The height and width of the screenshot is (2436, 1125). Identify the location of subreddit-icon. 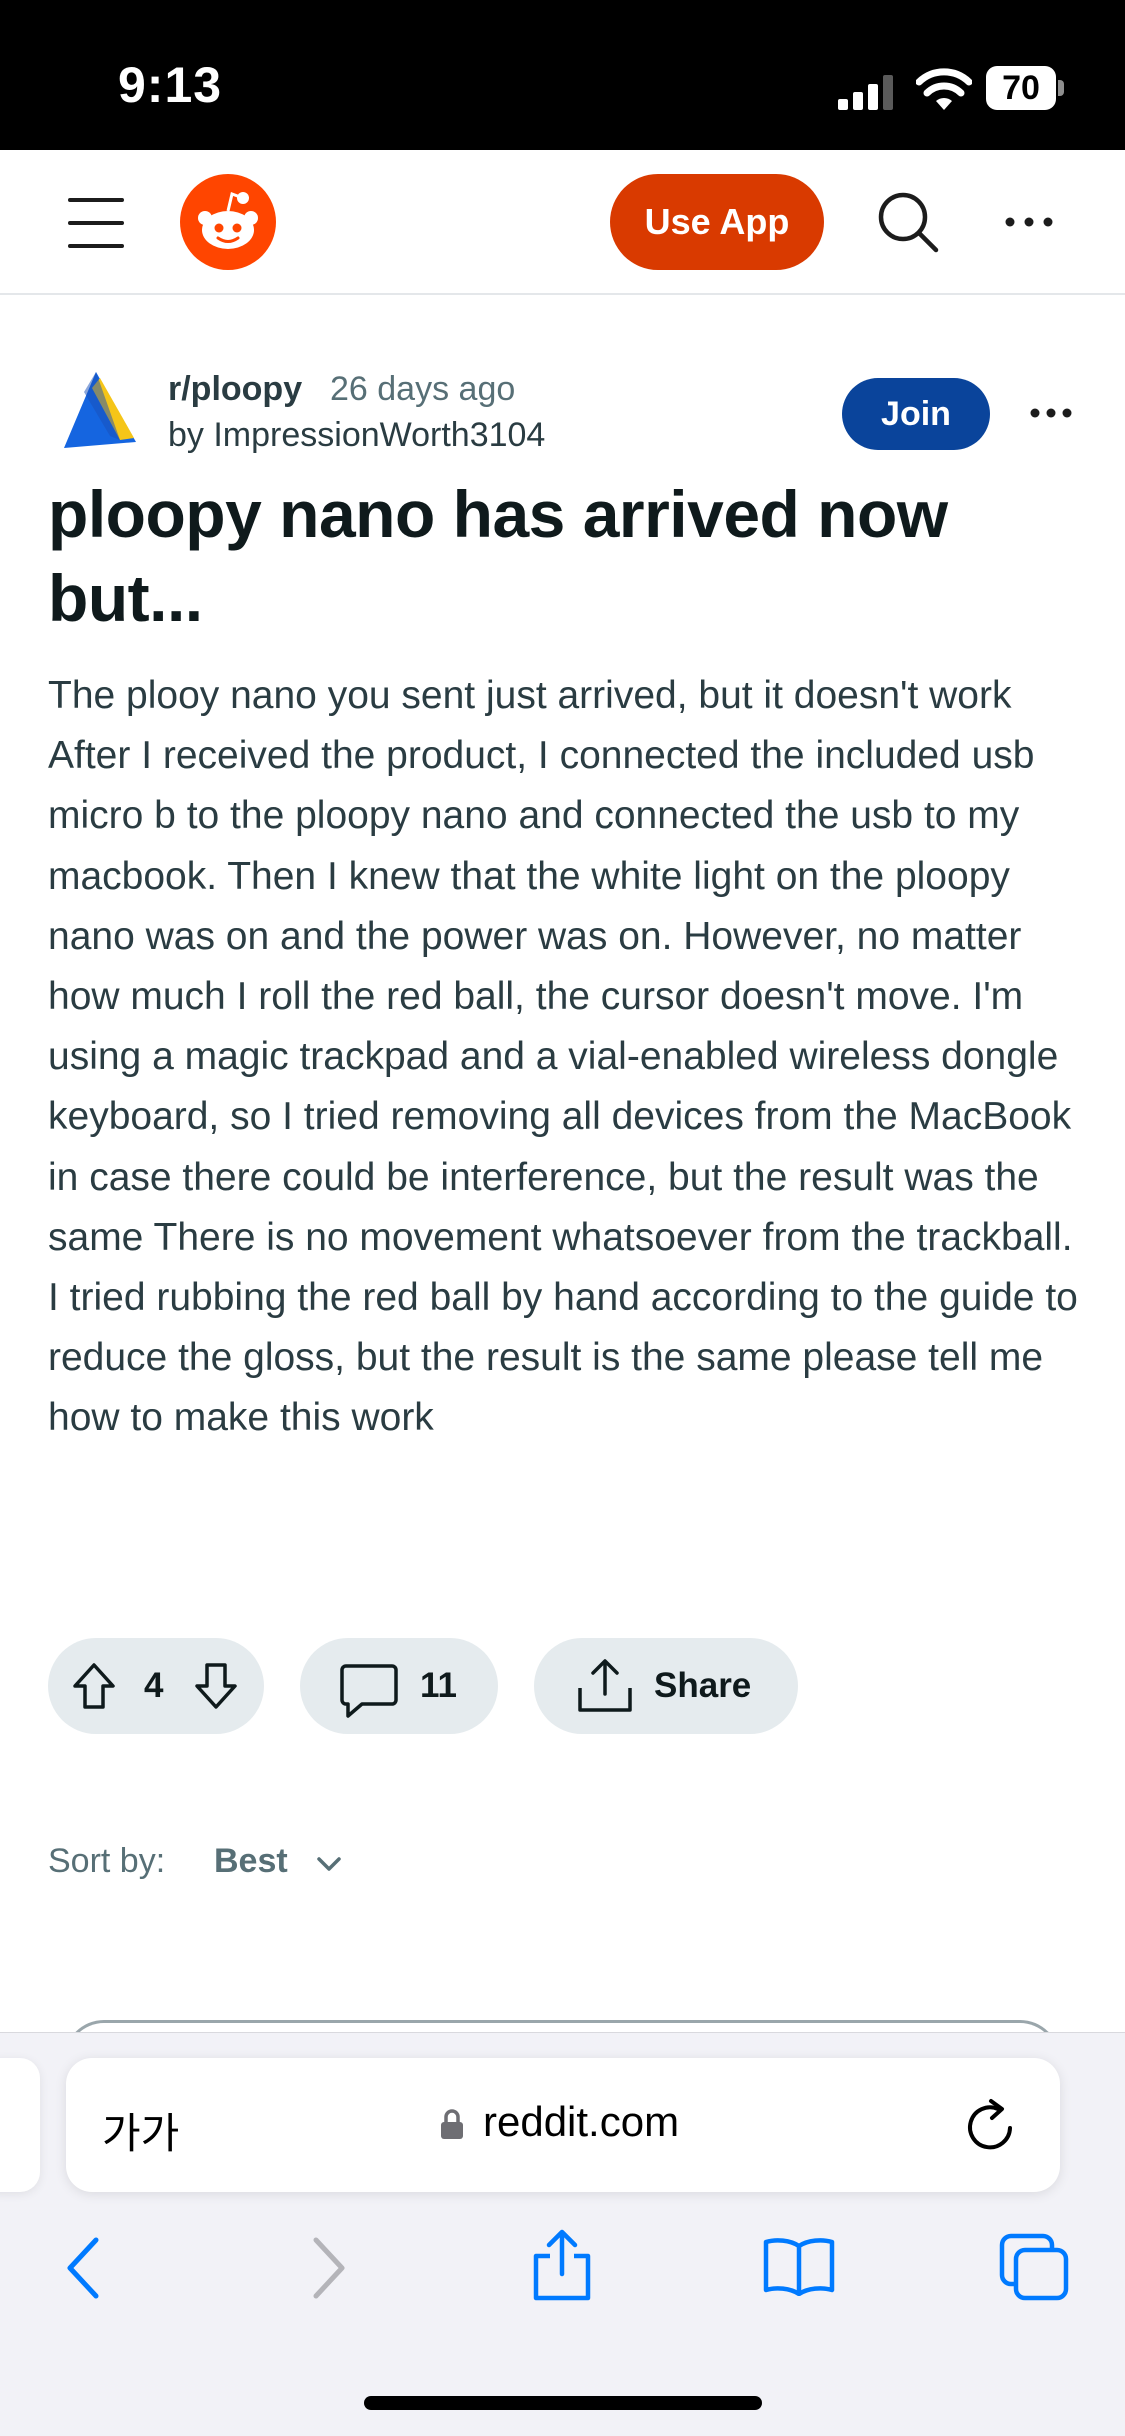
(96, 410).